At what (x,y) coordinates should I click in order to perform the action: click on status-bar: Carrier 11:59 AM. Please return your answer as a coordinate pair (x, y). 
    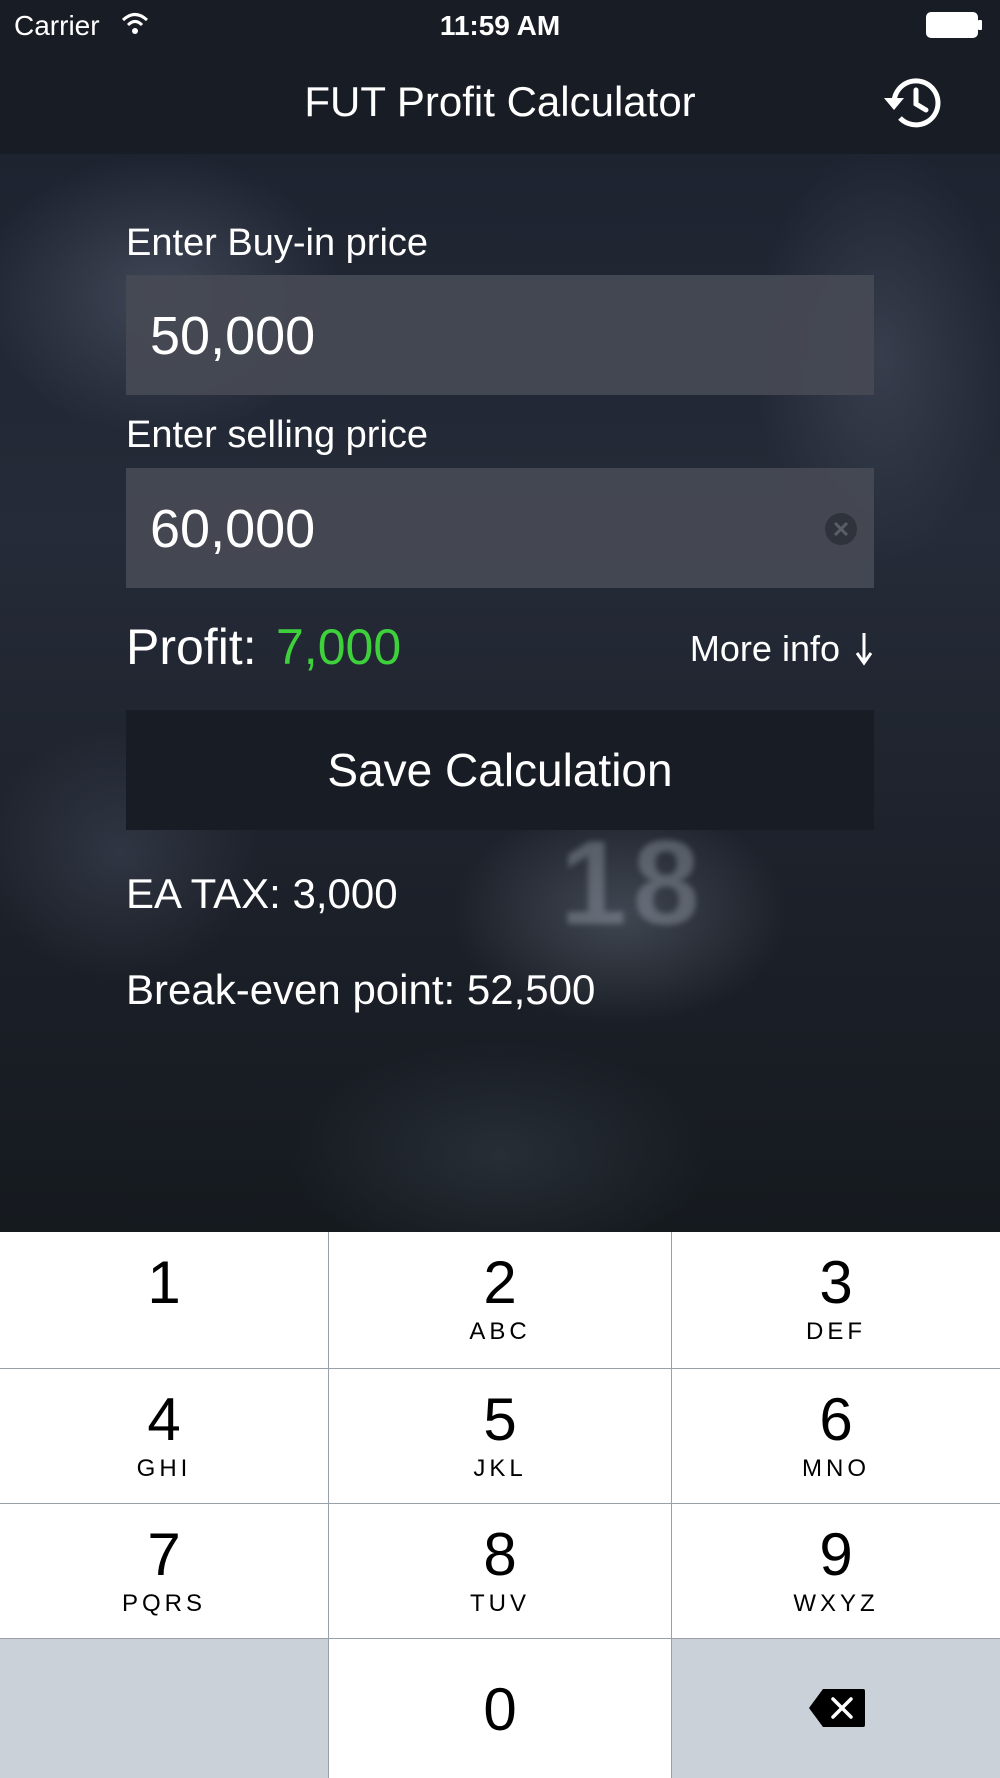
    Looking at the image, I should click on (500, 26).